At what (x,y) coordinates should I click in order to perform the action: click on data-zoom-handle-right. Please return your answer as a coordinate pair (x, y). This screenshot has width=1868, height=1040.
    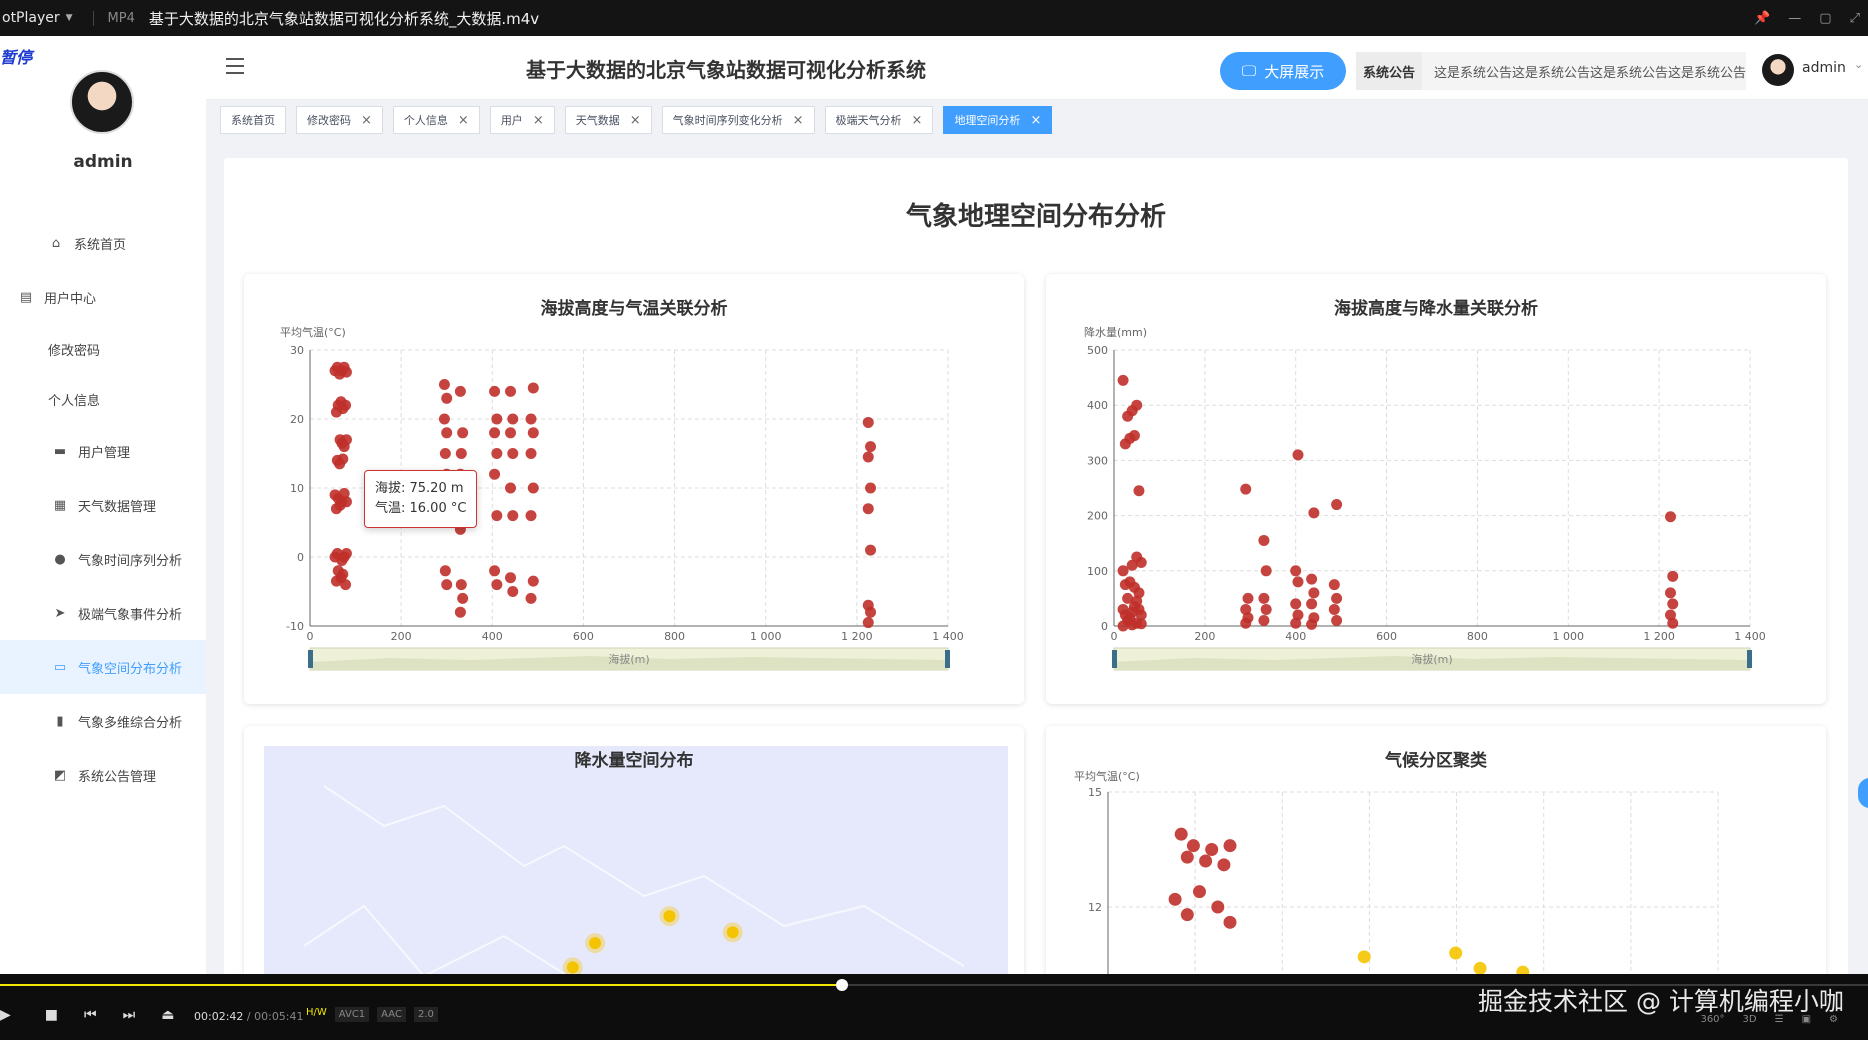
    Looking at the image, I should click on (947, 659).